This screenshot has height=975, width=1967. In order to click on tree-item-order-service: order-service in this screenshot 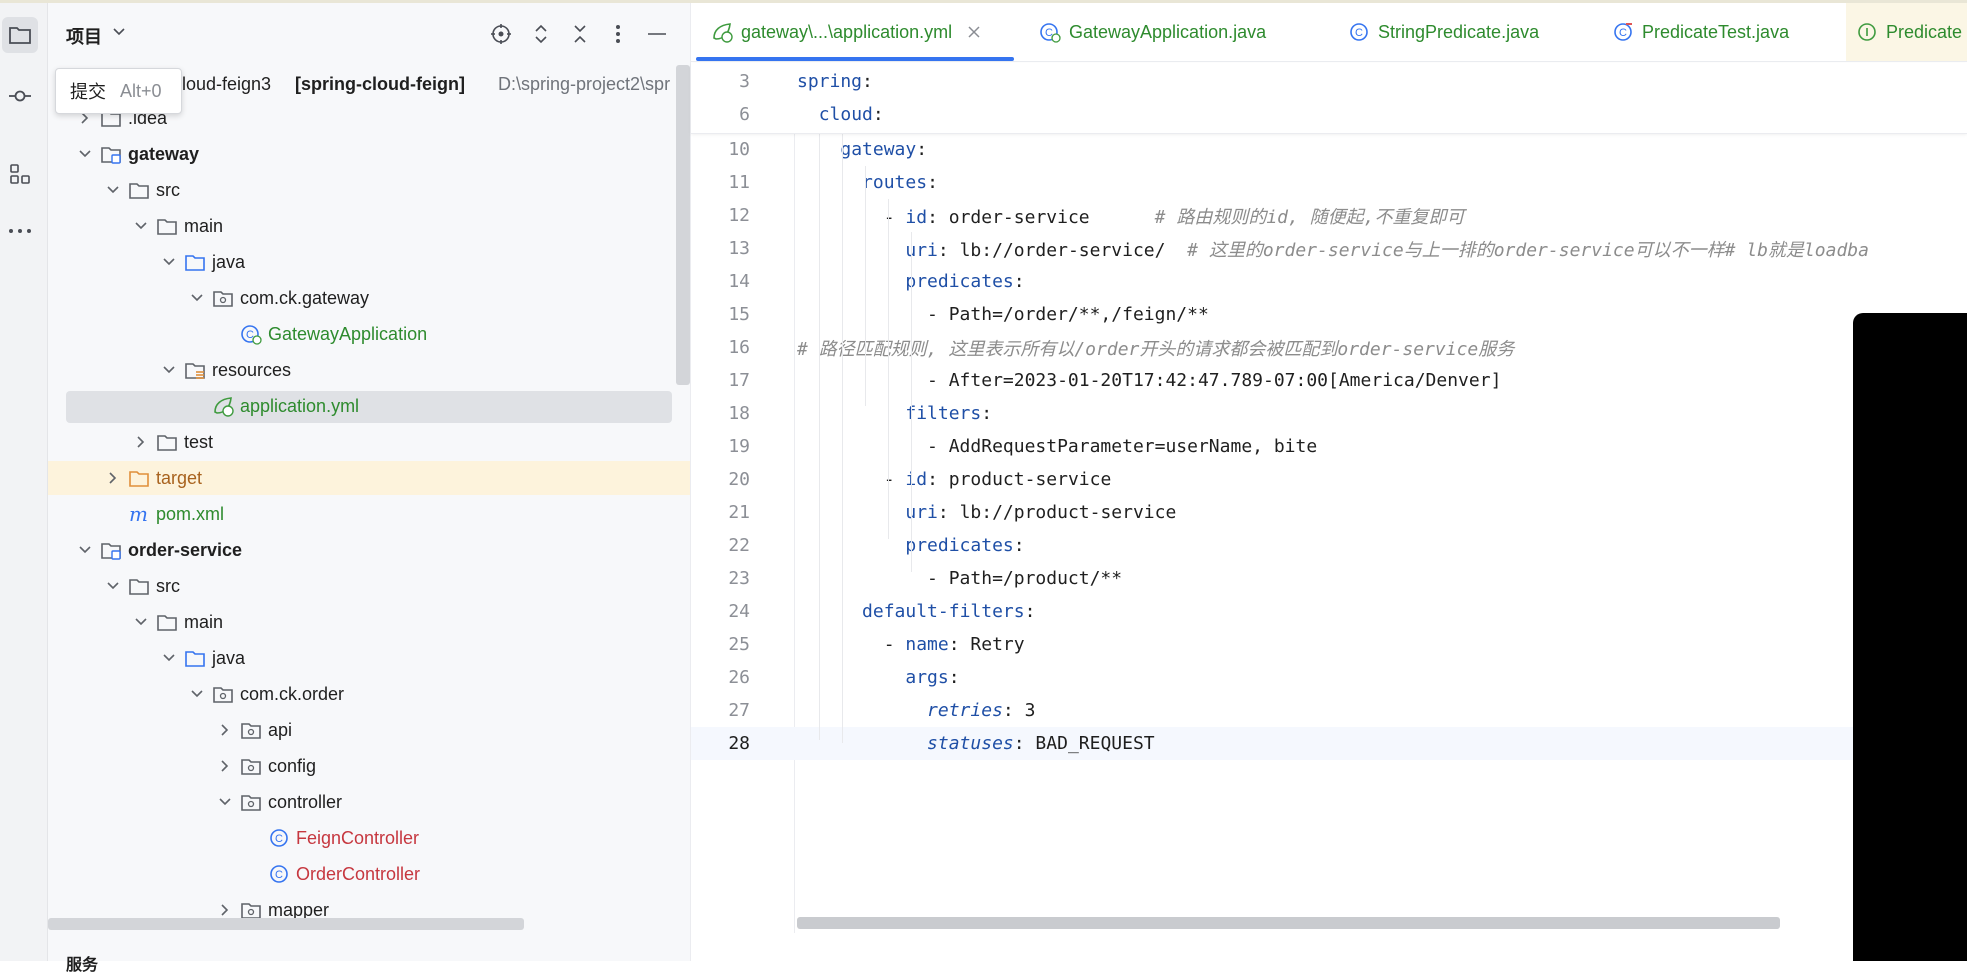, I will do `click(369, 550)`.